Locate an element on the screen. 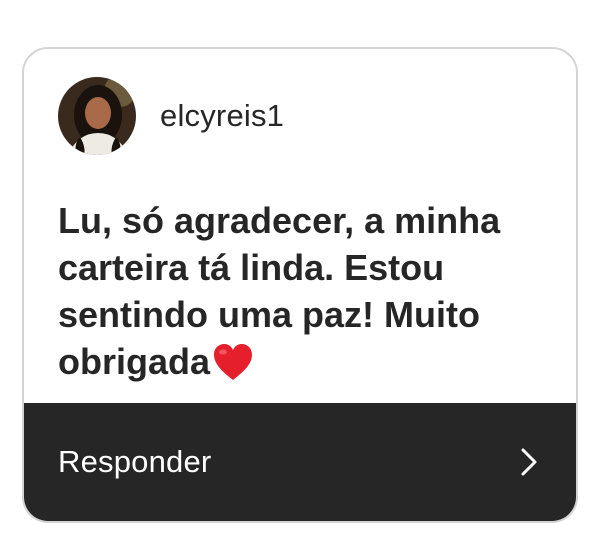 The width and height of the screenshot is (612, 555). avatar is located at coordinates (97, 116).